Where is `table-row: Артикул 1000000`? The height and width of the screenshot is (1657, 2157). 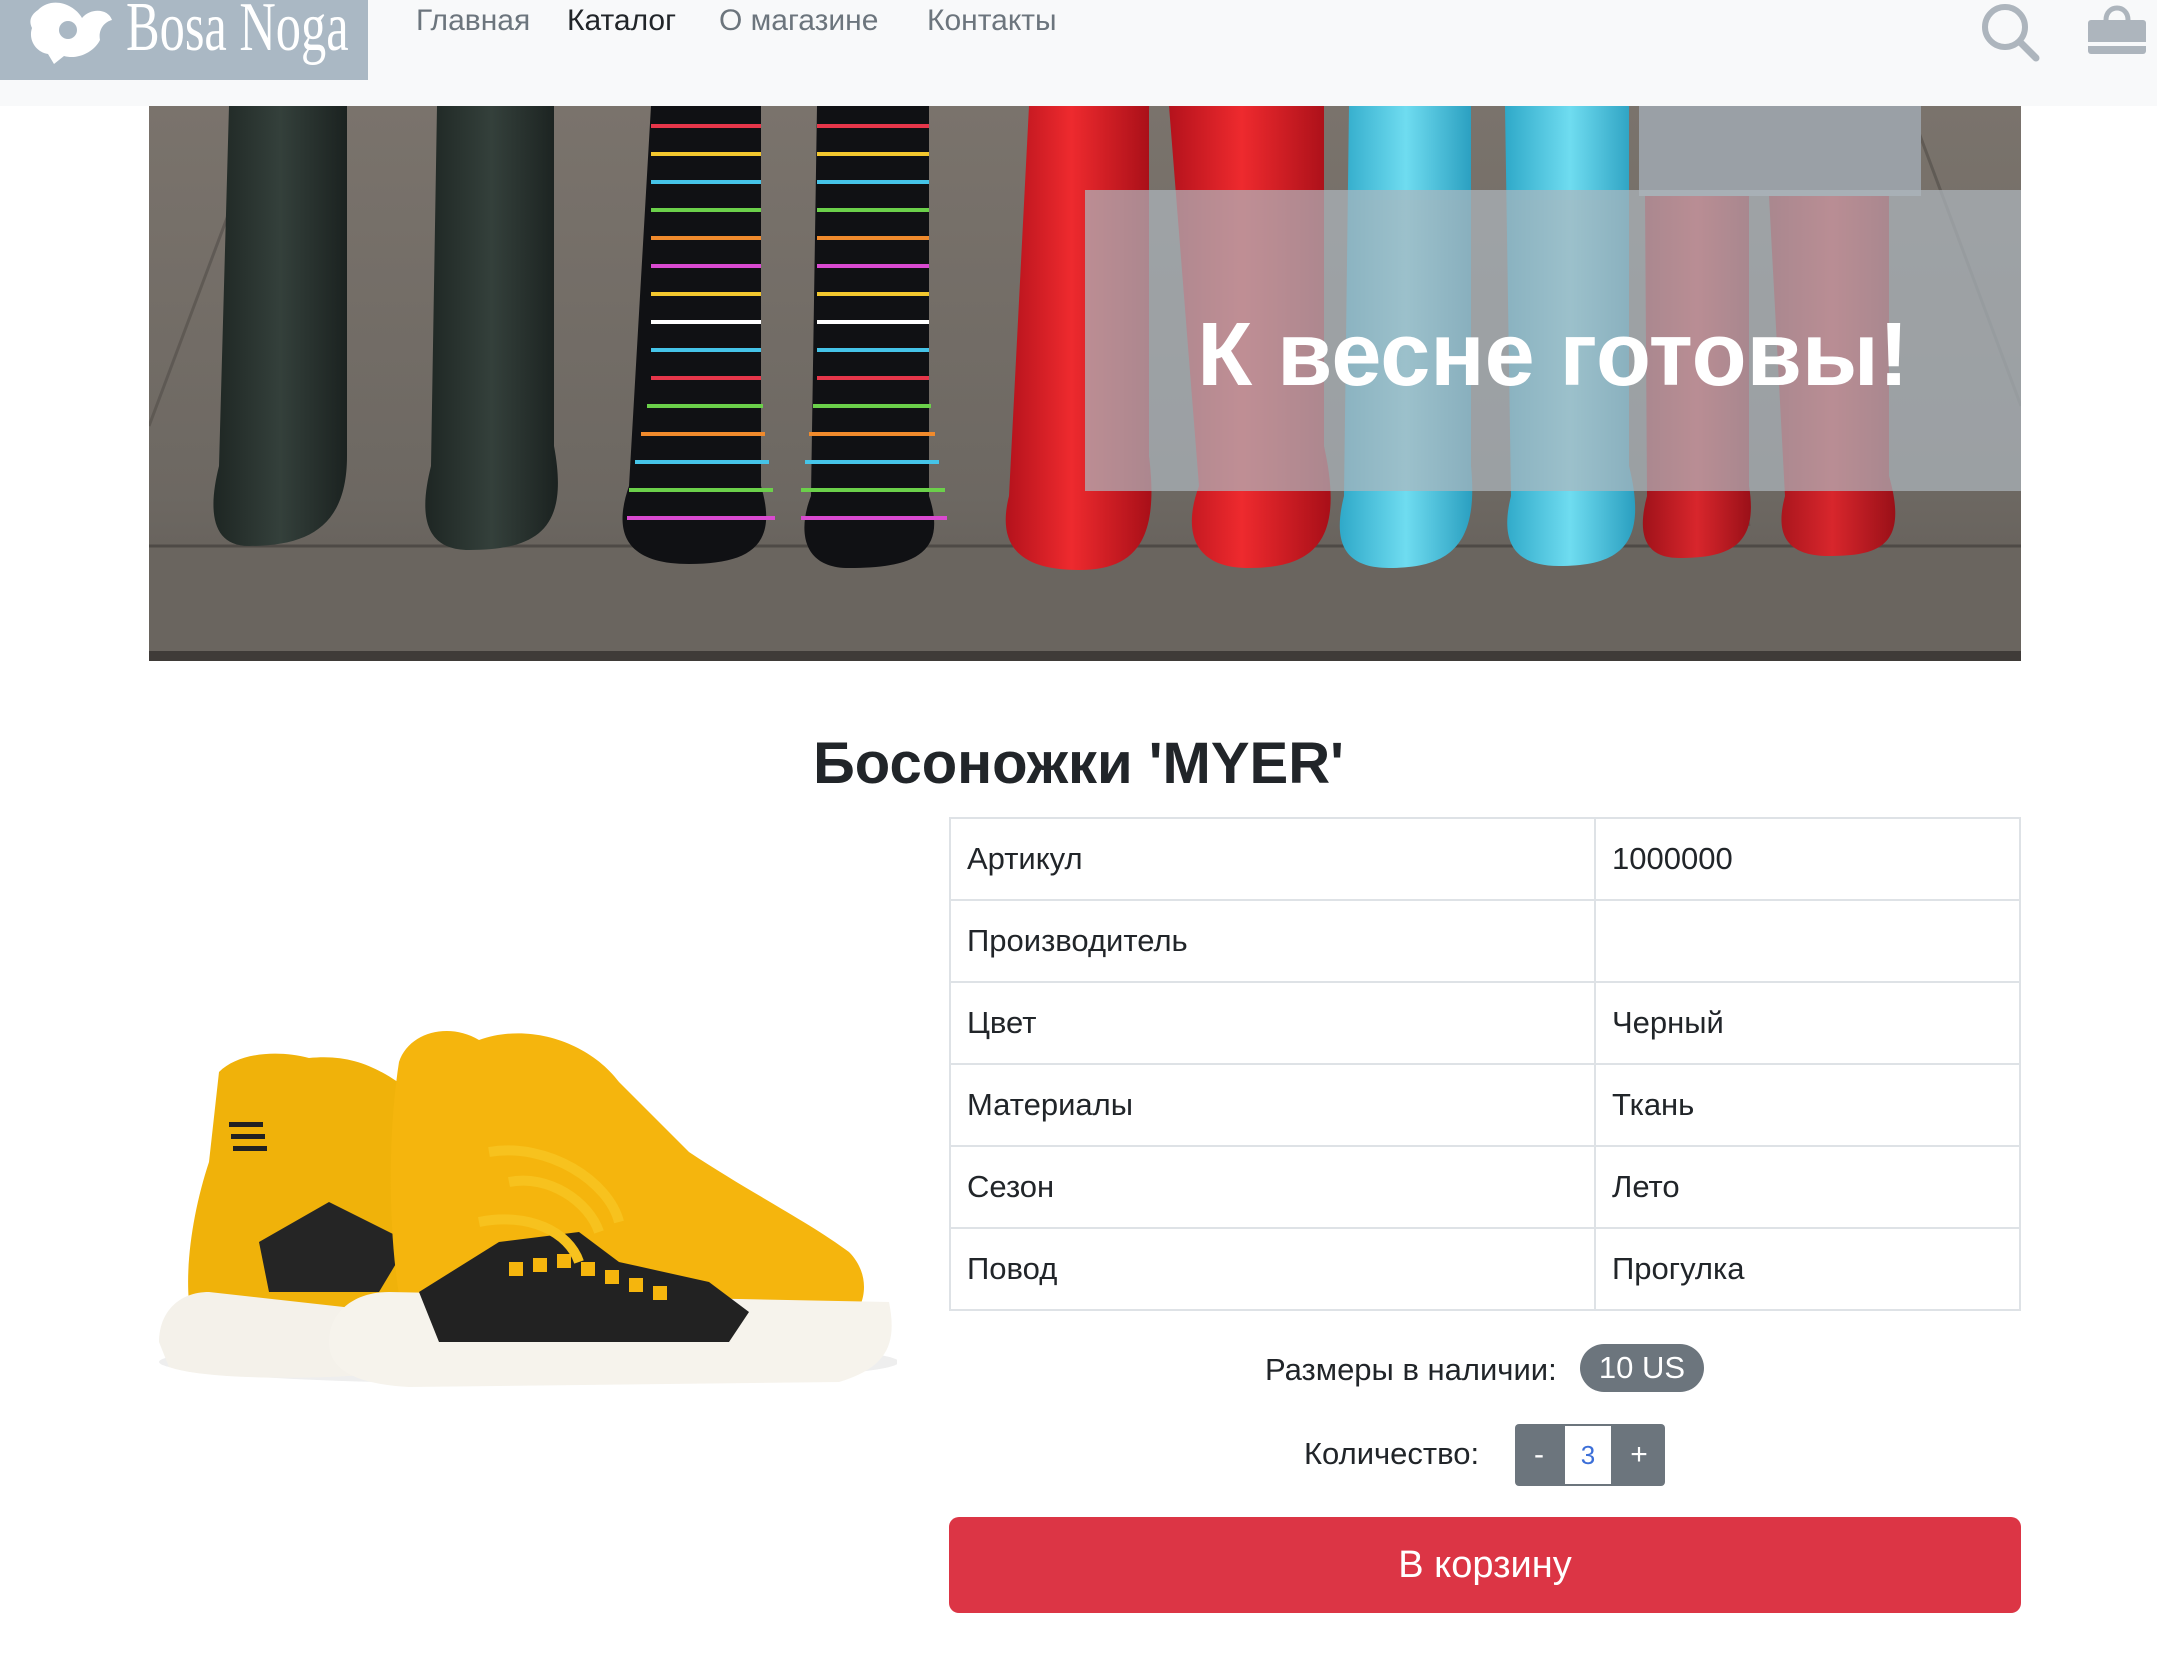 table-row: Артикул 1000000 is located at coordinates (1485, 859).